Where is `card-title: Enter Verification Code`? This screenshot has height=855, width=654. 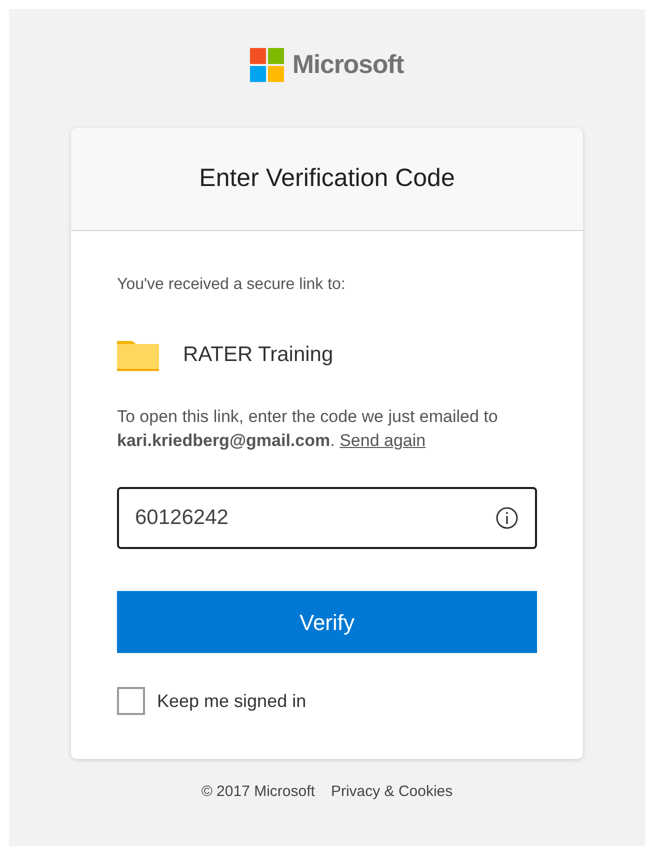 card-title: Enter Verification Code is located at coordinates (327, 178).